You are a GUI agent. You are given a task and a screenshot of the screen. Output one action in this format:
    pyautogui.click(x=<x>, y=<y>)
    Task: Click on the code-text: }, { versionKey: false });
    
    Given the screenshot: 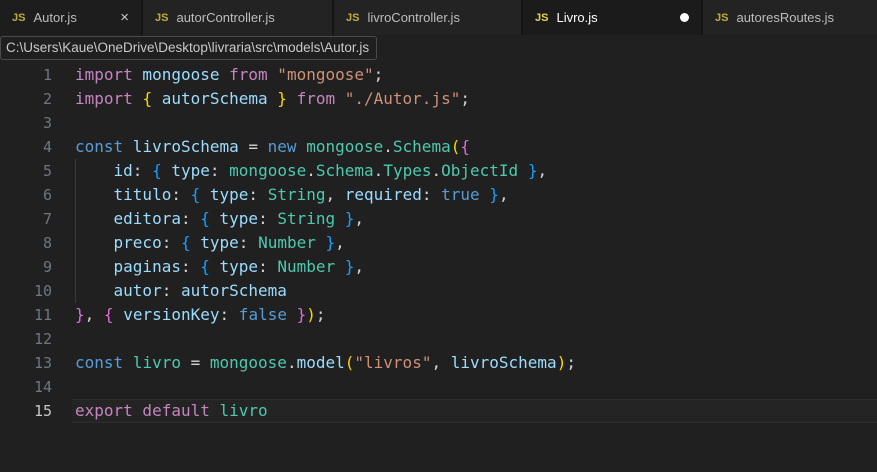 What is the action you would take?
    pyautogui.click(x=200, y=314)
    